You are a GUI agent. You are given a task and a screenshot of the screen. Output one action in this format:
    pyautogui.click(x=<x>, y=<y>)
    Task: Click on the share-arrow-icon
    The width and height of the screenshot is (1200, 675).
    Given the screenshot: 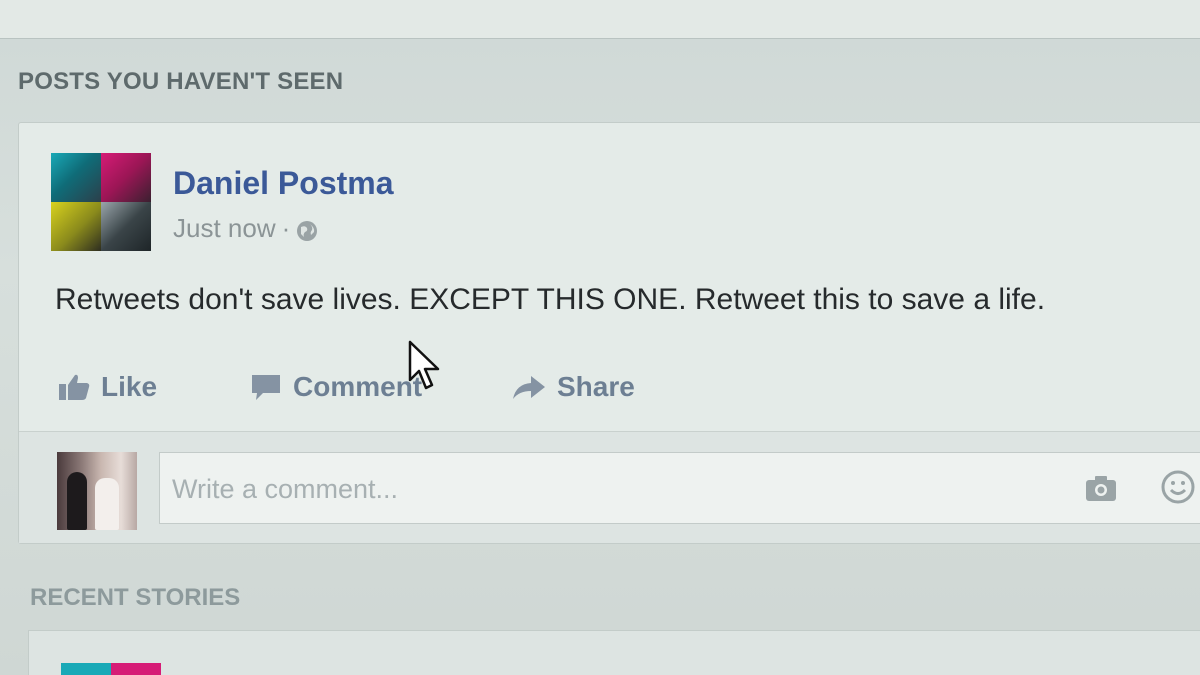 What is the action you would take?
    pyautogui.click(x=529, y=387)
    